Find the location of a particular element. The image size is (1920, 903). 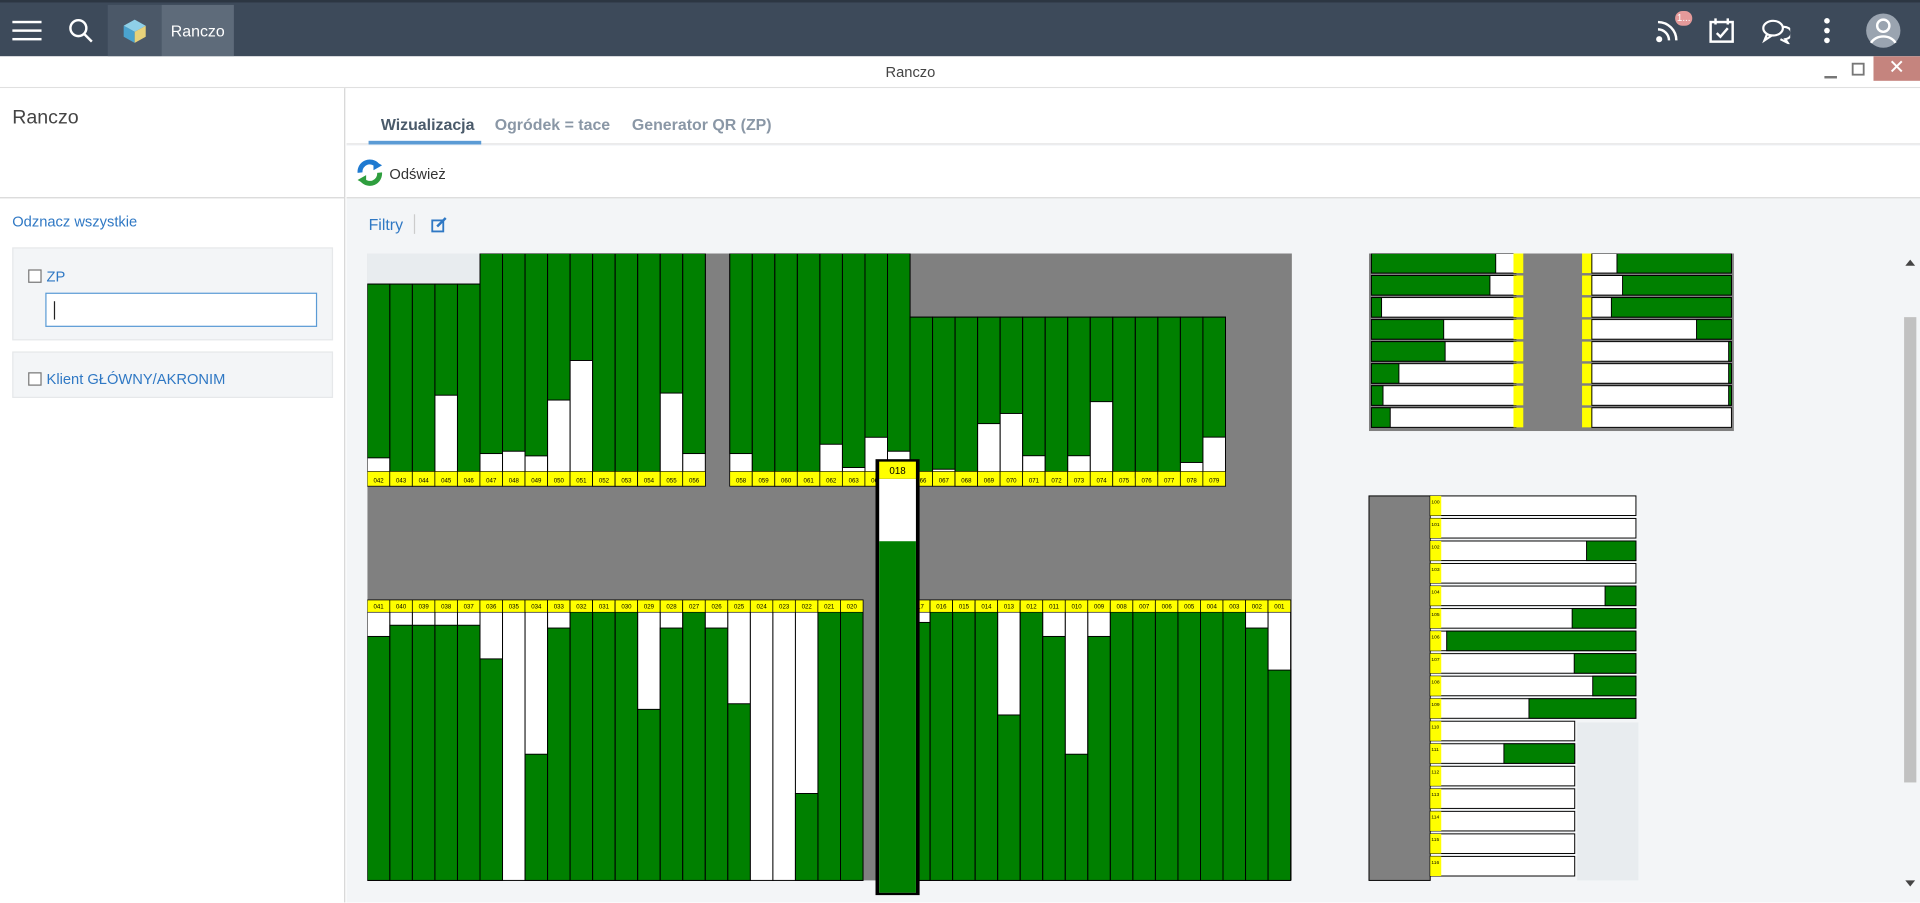

client-checkbox is located at coordinates (35, 379).